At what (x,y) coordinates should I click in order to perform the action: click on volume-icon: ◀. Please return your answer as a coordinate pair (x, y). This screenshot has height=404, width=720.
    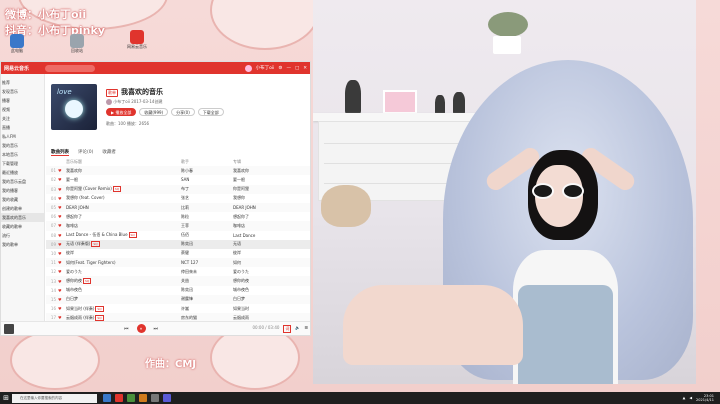
    Looking at the image, I should click on (690, 398).